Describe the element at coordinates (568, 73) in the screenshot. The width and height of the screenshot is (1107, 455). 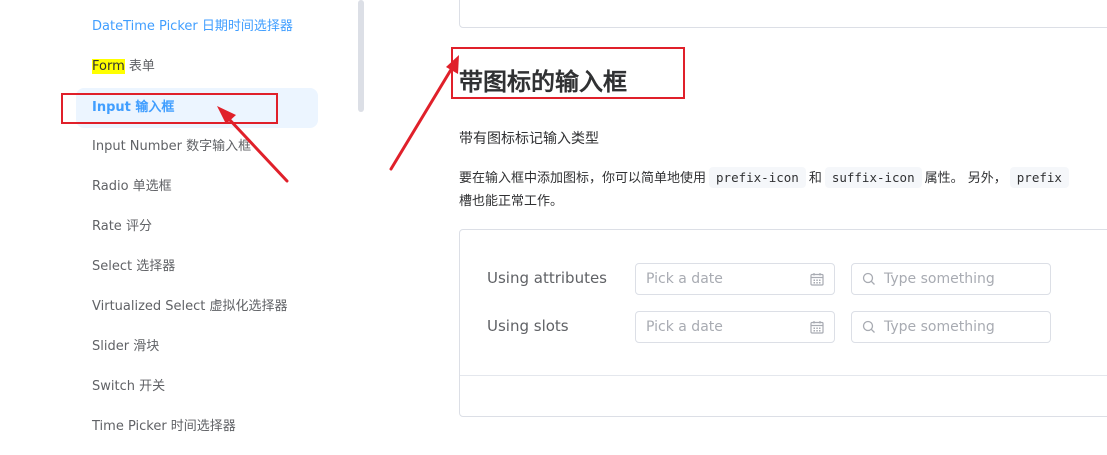
I see `annotation-box-title` at that location.